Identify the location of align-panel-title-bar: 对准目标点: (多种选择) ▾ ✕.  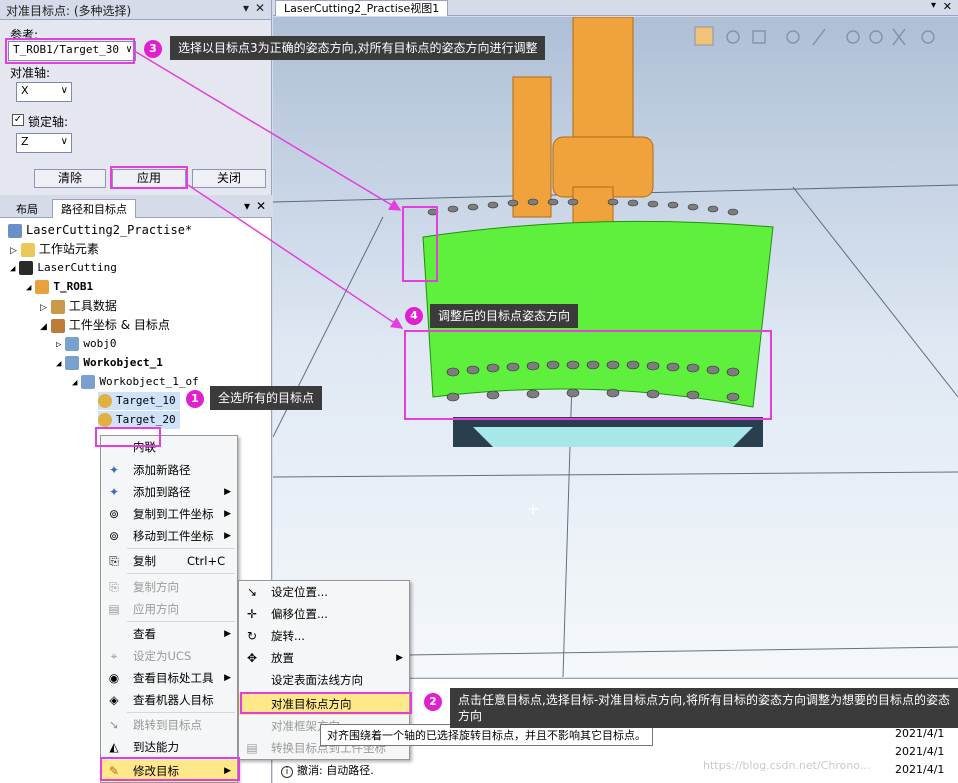
(135, 10).